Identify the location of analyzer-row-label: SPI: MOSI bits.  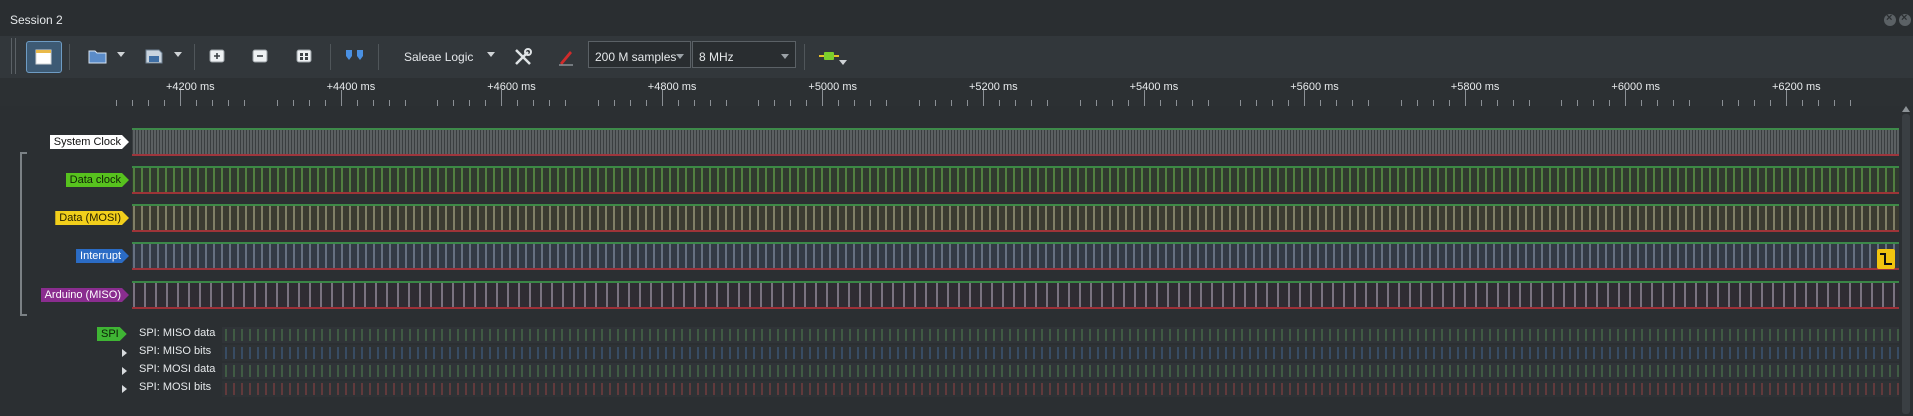
(175, 387).